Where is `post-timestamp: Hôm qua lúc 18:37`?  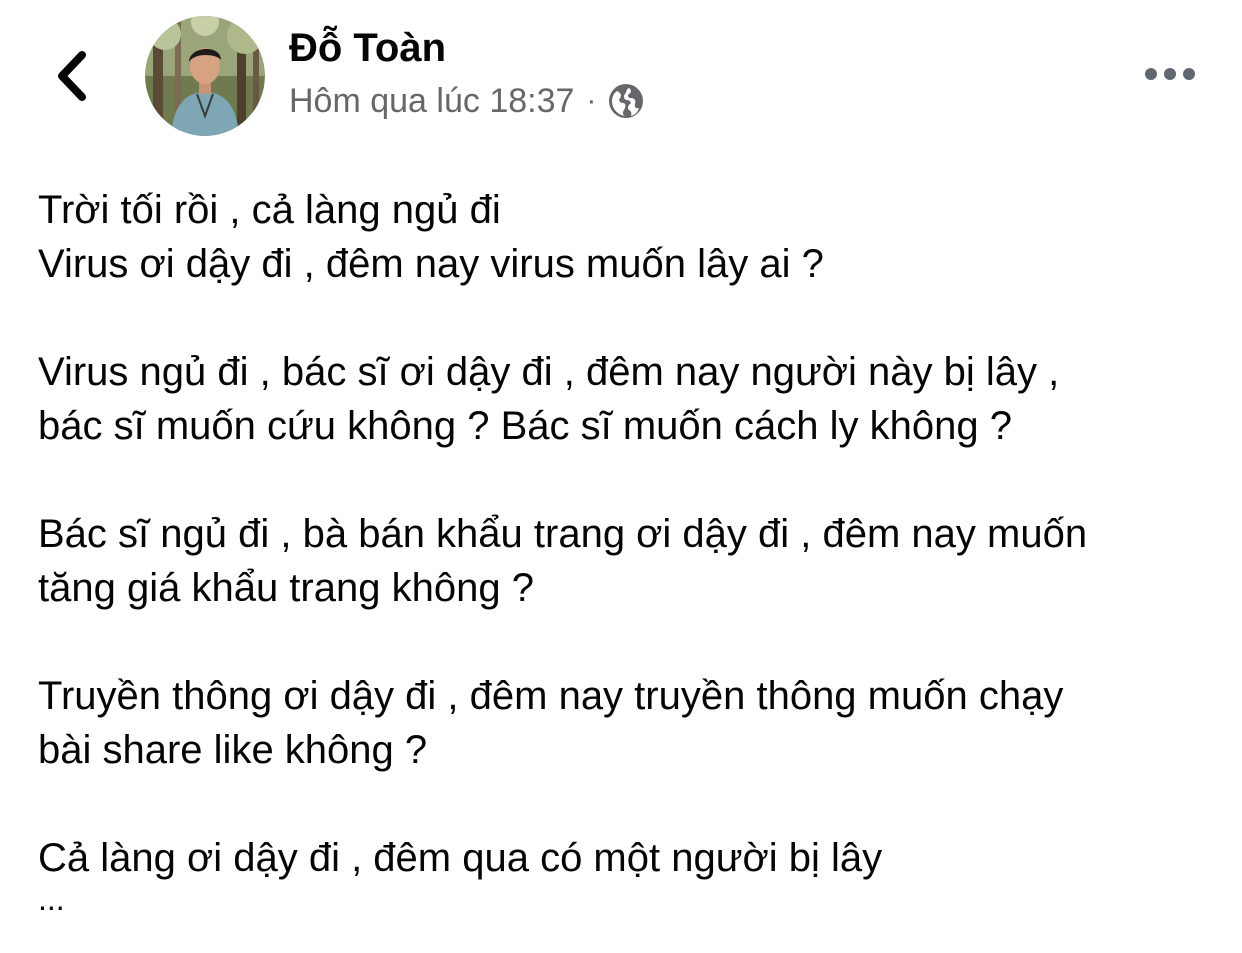 post-timestamp: Hôm qua lúc 18:37 is located at coordinates (431, 101).